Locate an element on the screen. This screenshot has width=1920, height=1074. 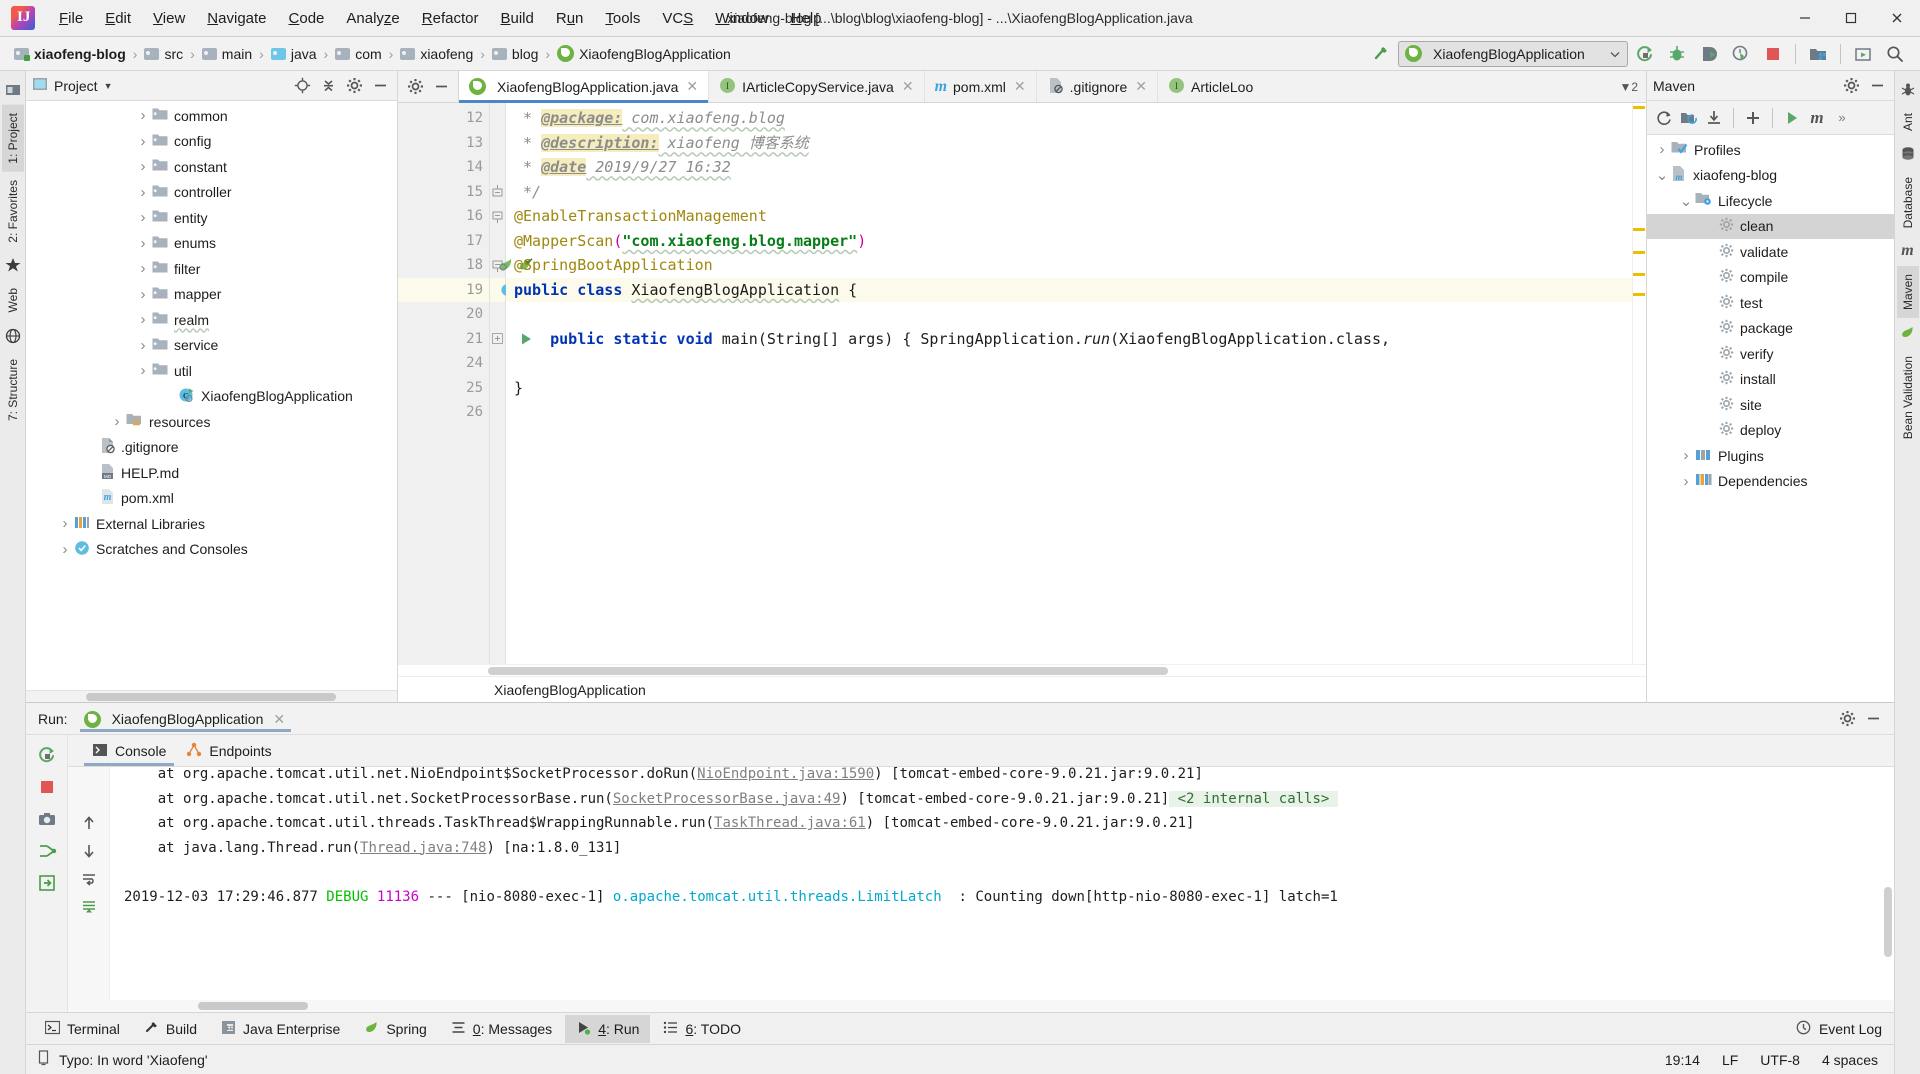
project-tree-row: › External Libraries is located at coordinates (211, 524).